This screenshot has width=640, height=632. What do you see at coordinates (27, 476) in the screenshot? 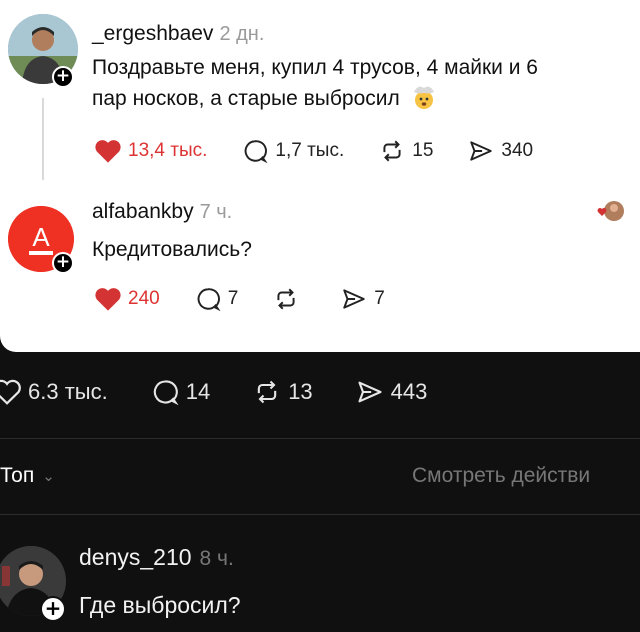
I see `sort-dropdown: Топ ⌄` at bounding box center [27, 476].